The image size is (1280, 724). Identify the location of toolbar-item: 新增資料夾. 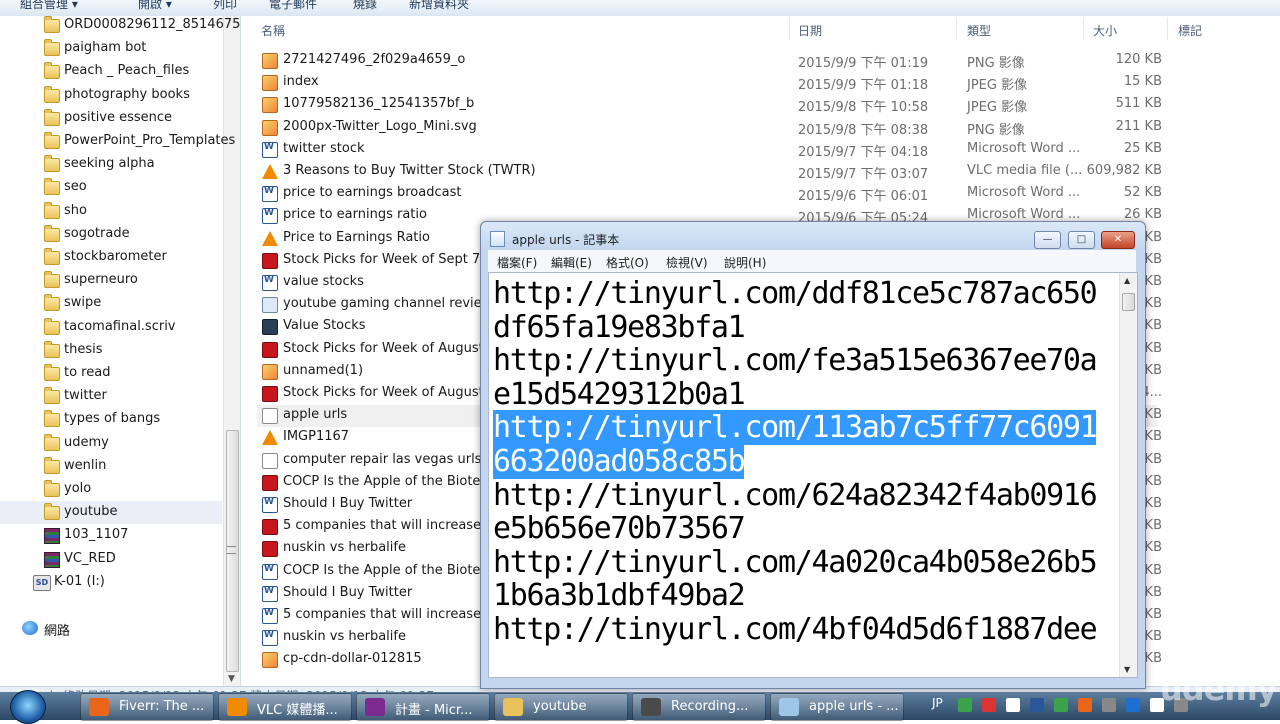
(439, 6).